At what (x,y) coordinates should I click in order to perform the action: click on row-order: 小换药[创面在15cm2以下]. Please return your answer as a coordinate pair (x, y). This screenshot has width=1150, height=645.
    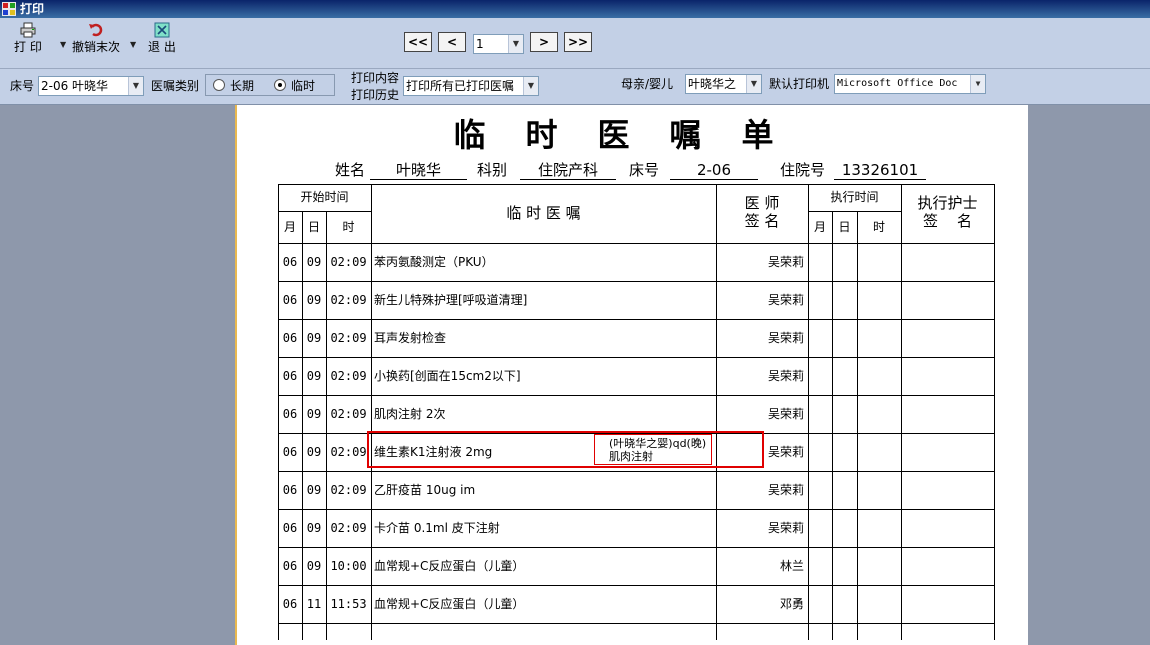
    Looking at the image, I should click on (447, 376).